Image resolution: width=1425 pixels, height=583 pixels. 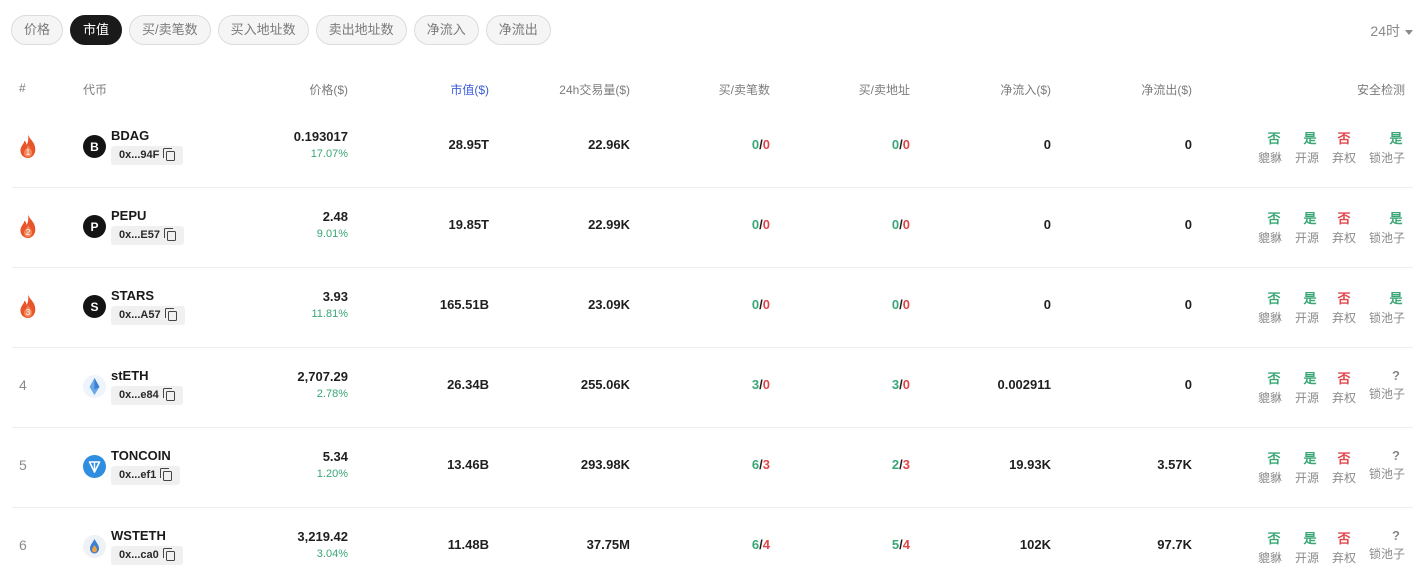 I want to click on time-range-select: 24时, so click(x=1391, y=31).